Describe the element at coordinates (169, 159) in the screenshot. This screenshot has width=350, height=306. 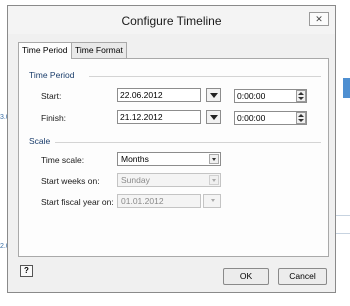
I see `time-scale-select: Months` at that location.